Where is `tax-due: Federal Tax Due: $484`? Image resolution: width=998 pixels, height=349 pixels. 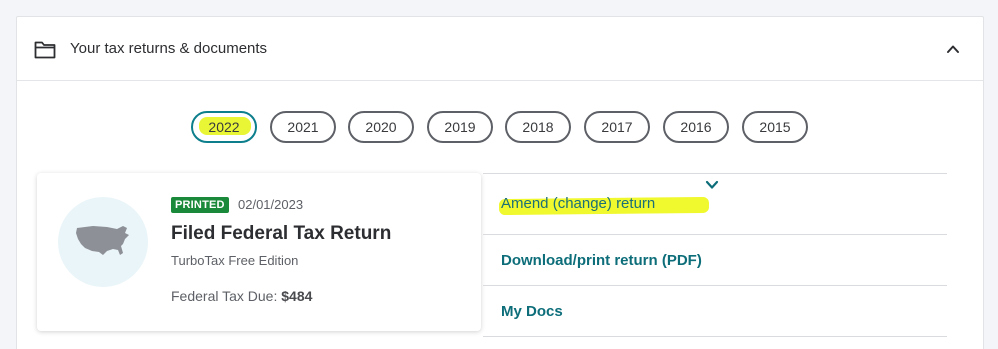
tax-due: Federal Tax Due: $484 is located at coordinates (241, 296).